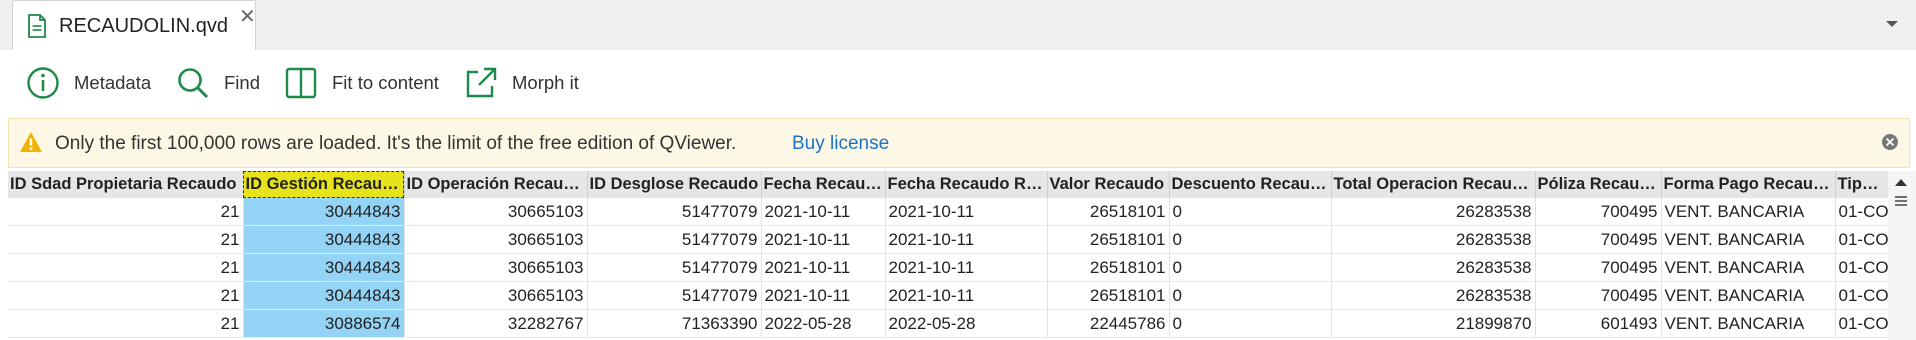 The height and width of the screenshot is (340, 1916). I want to click on find-button: Find, so click(218, 83).